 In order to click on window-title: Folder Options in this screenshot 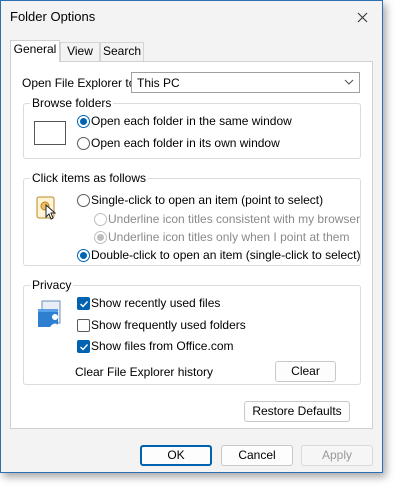, I will do `click(53, 16)`.